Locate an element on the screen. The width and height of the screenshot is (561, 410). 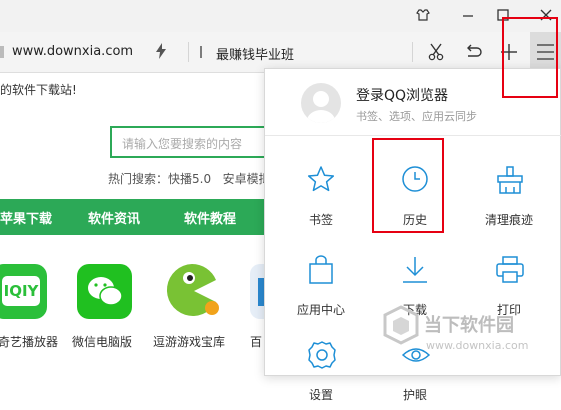
app-icon-partial is located at coordinates (257, 291).